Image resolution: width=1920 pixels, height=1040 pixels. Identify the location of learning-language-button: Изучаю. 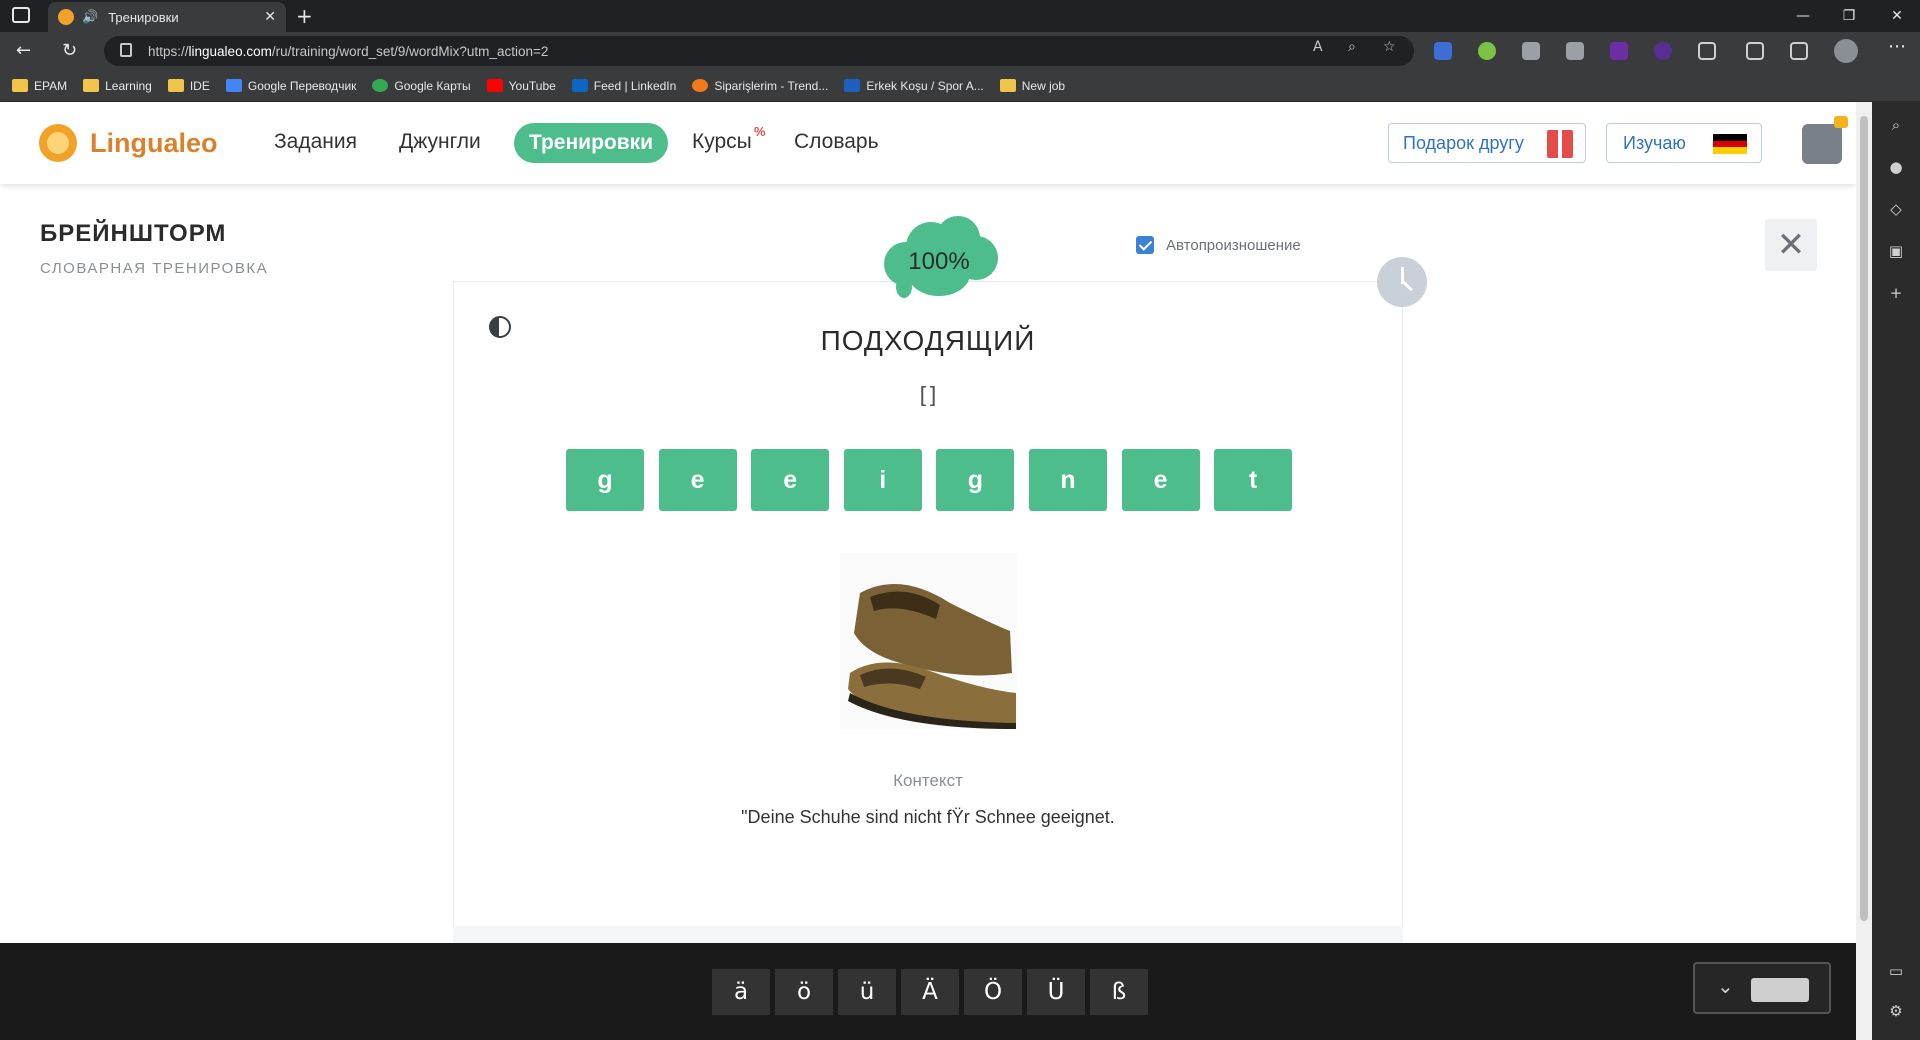
(1684, 143).